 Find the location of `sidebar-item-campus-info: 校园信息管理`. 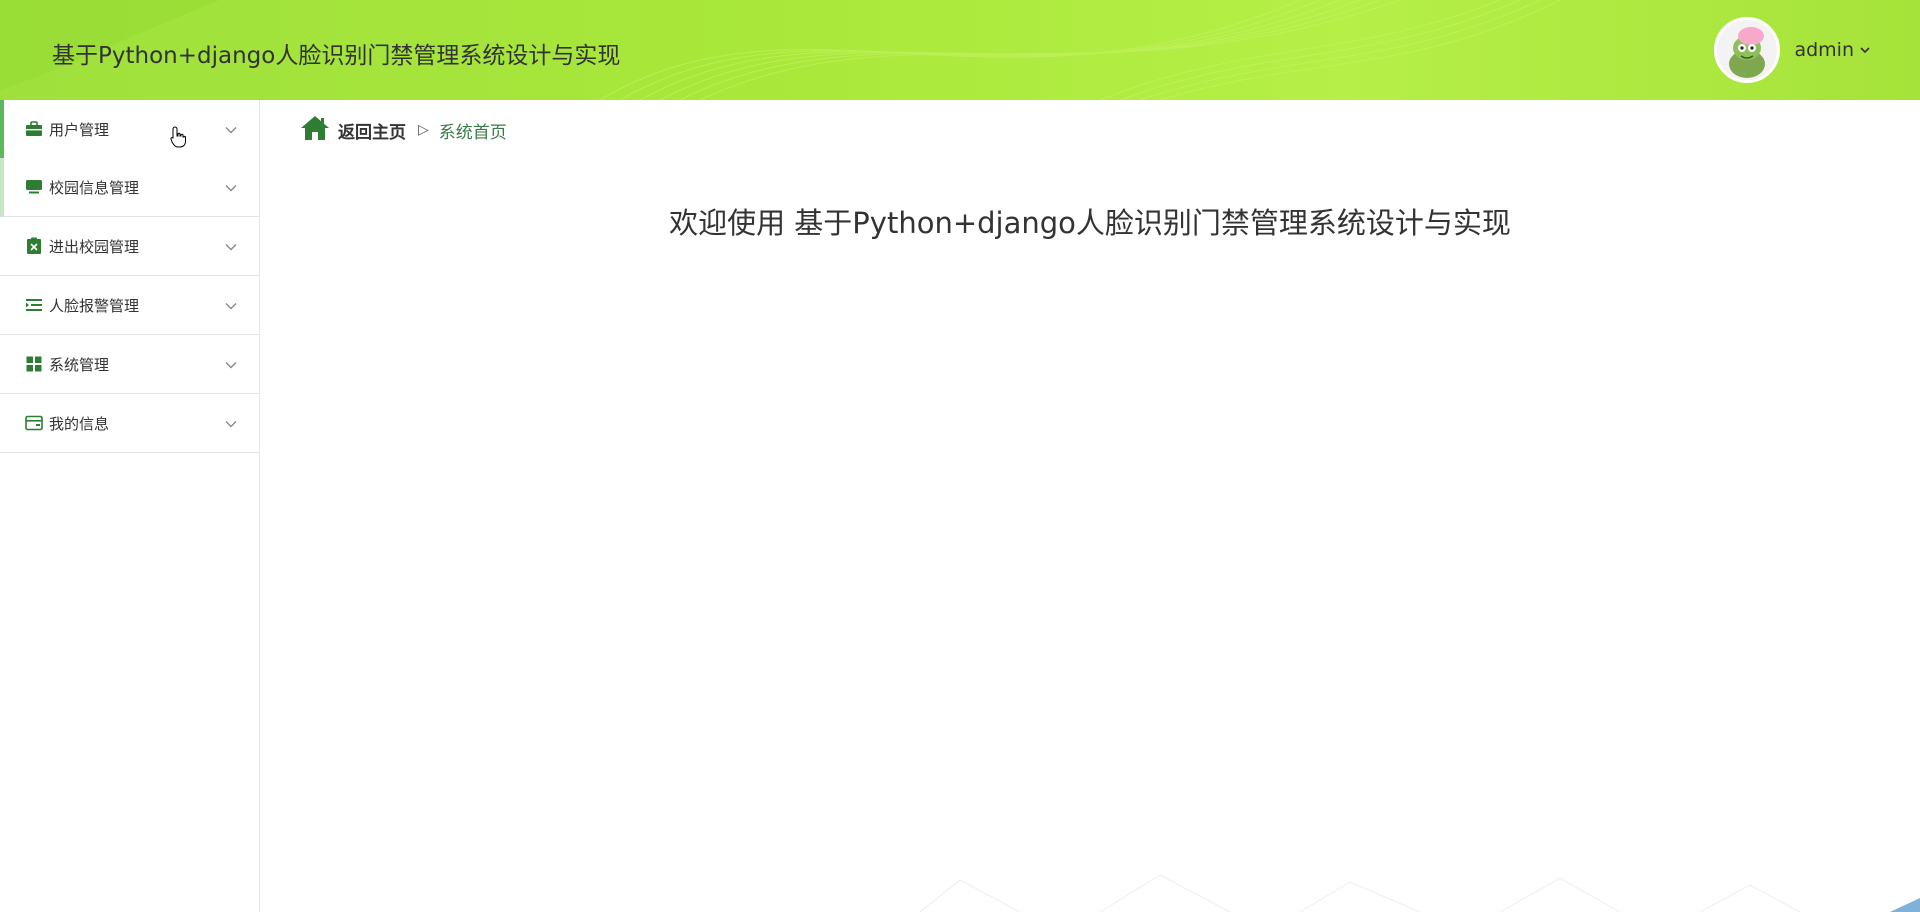

sidebar-item-campus-info: 校园信息管理 is located at coordinates (129, 187).